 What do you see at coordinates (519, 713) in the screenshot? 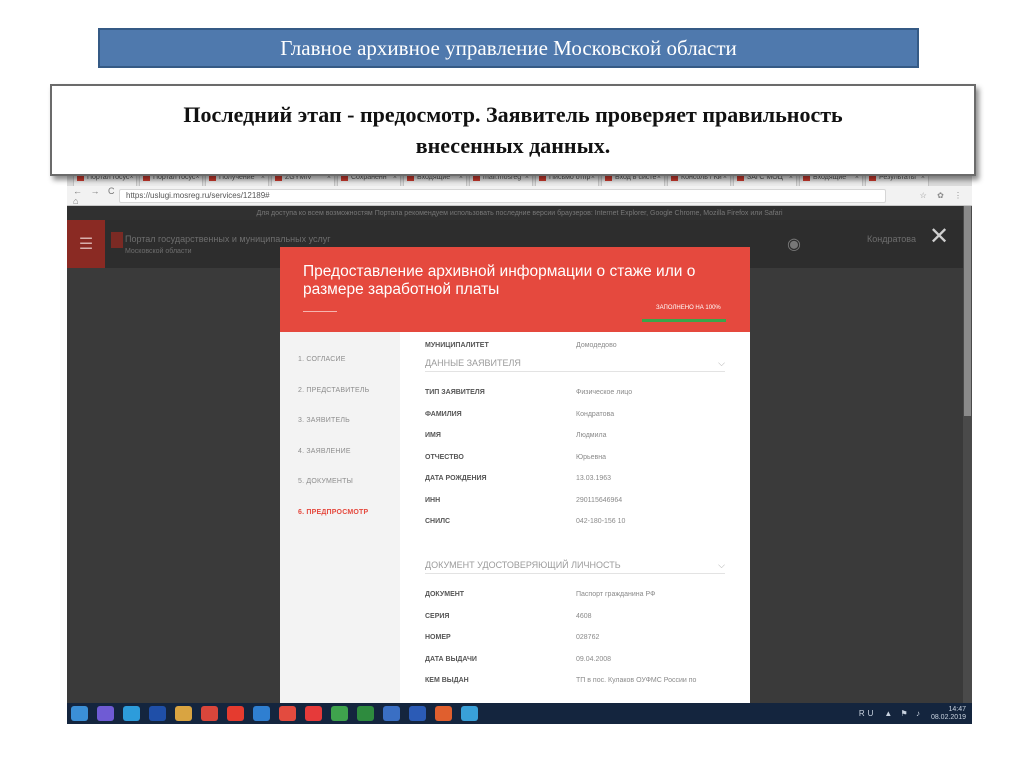
I see `windows-taskbar: RU ▲ ⚑ ♪ 14:47 08.02.2019` at bounding box center [519, 713].